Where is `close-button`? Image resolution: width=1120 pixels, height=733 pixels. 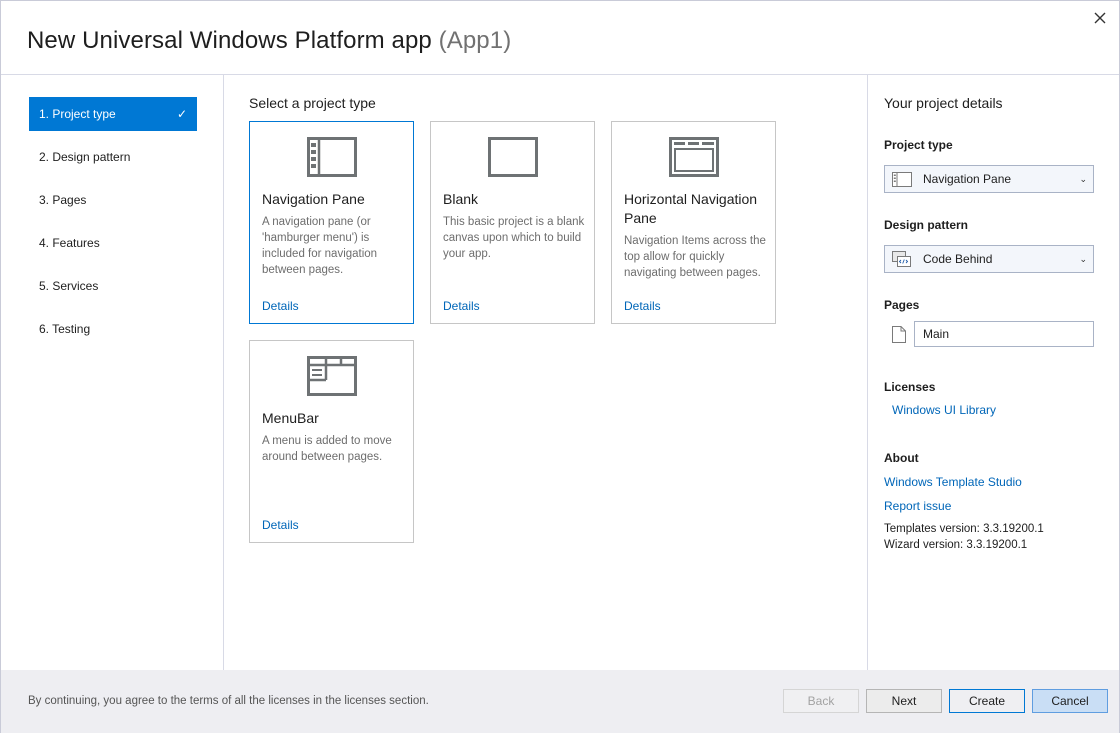
close-button is located at coordinates (1100, 18).